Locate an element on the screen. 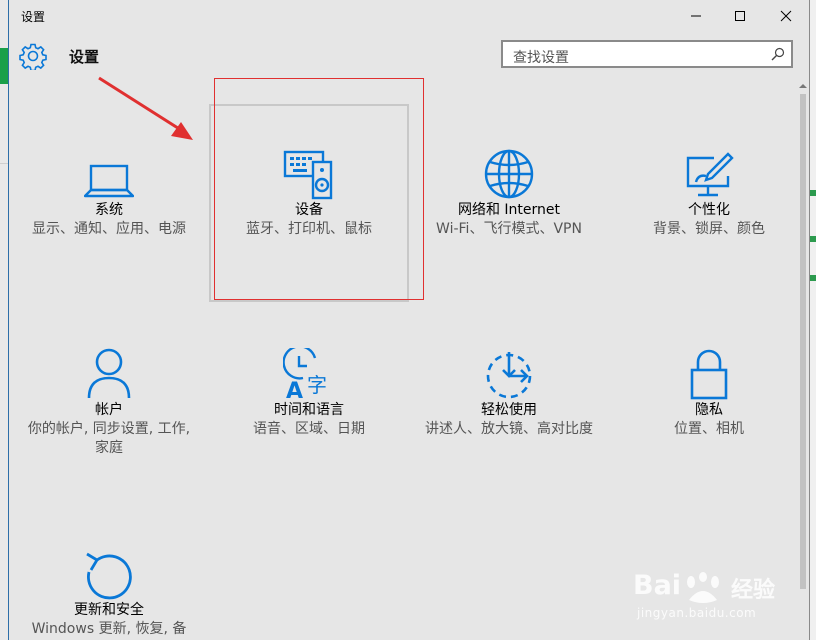 Image resolution: width=816 pixels, height=640 pixels. tile-network: 网络和 Internet Wi-Fi、飞行模式、VPN is located at coordinates (509, 189).